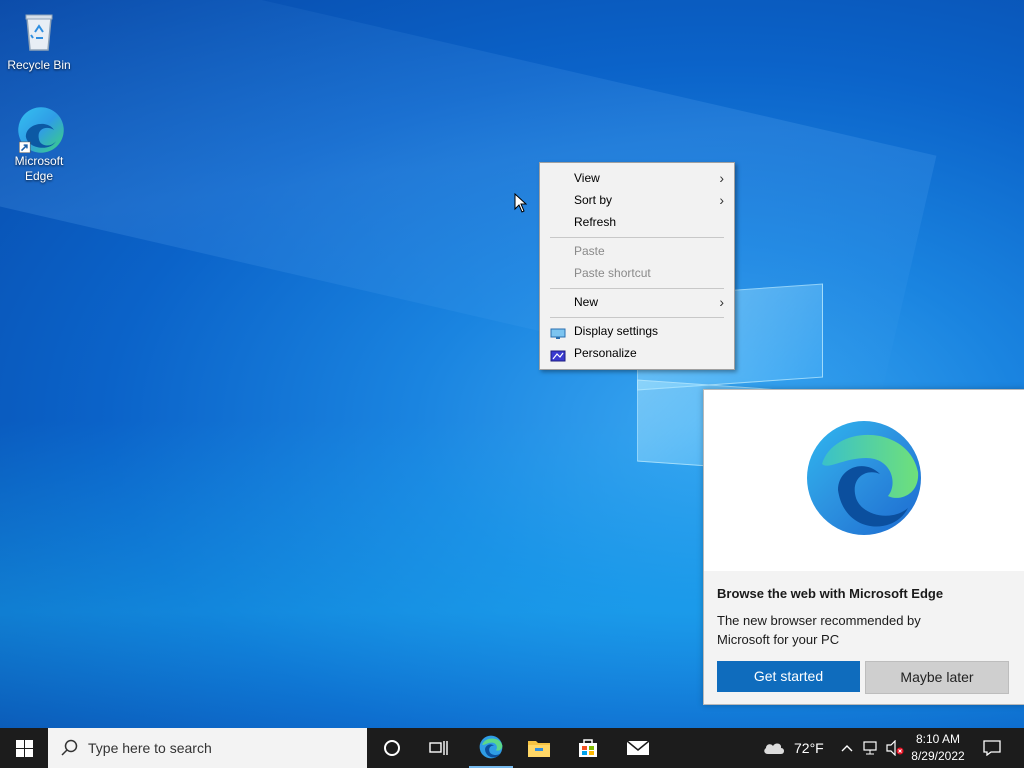  I want to click on menu-item-paste: Paste, so click(637, 251).